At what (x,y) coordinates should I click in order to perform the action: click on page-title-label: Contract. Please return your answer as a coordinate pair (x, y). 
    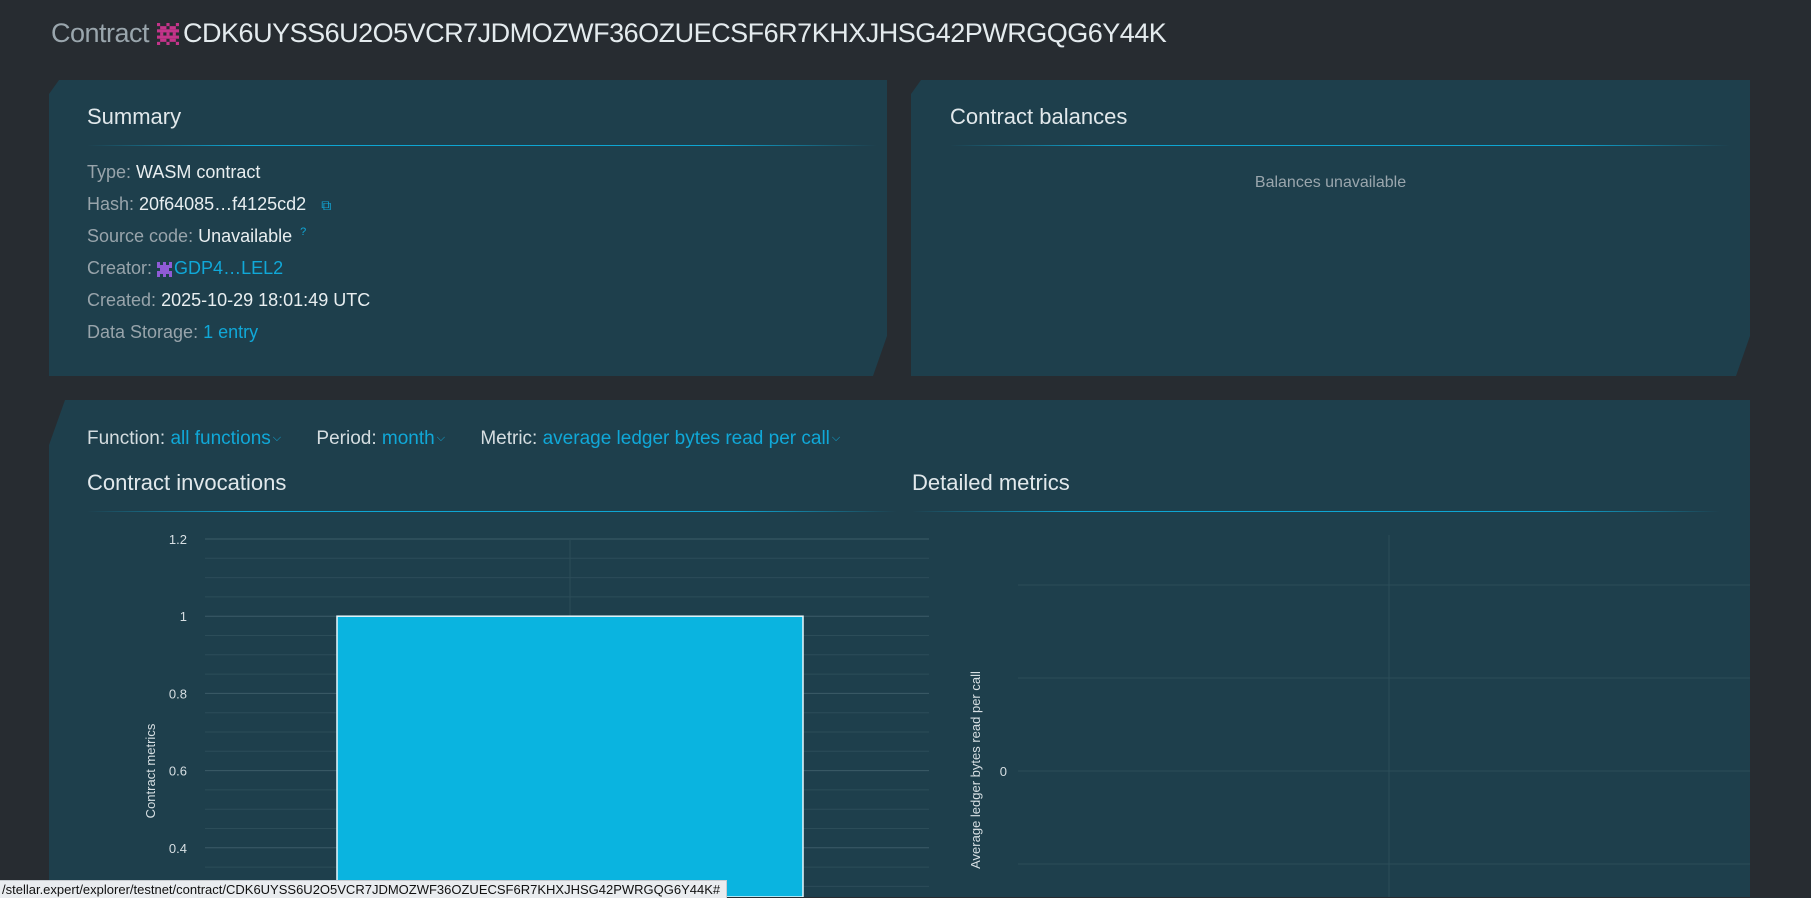
    Looking at the image, I should click on (100, 33).